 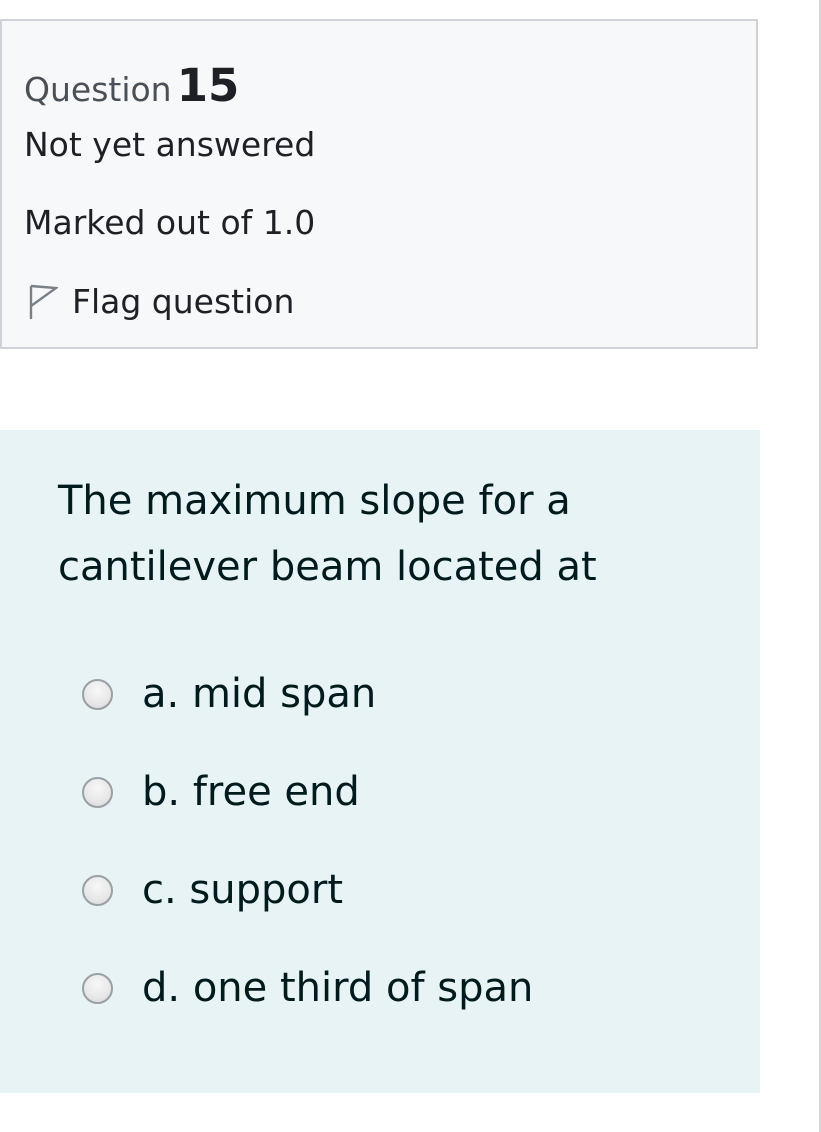 I want to click on question-word: Question, so click(x=98, y=89).